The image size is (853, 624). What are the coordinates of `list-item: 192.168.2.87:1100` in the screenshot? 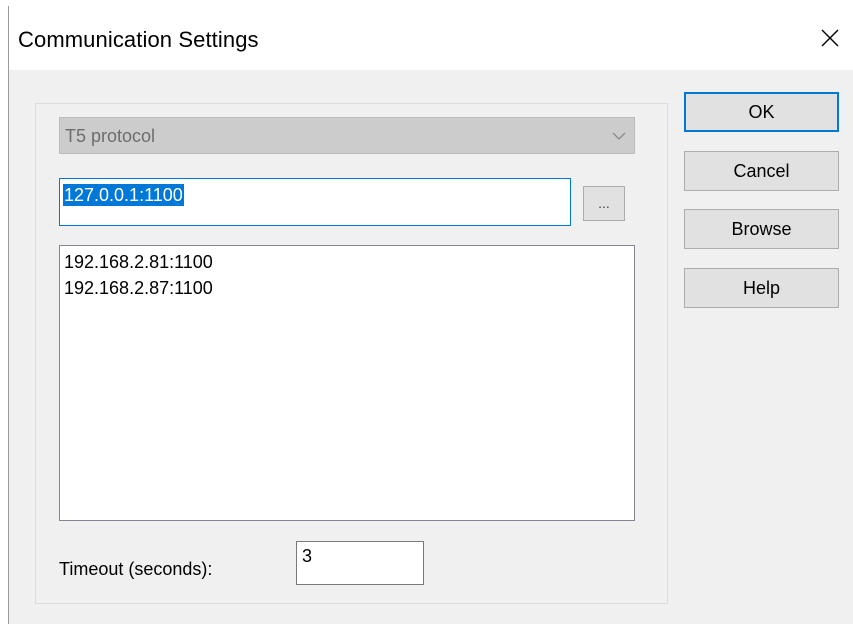 It's located at (138, 288).